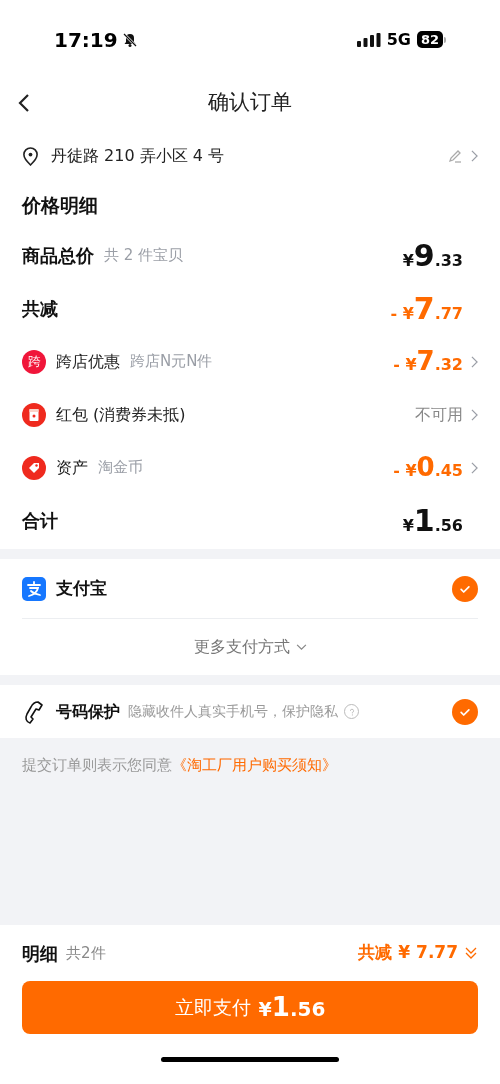 The image size is (500, 1084). I want to click on status-time: 17:19, so click(86, 40).